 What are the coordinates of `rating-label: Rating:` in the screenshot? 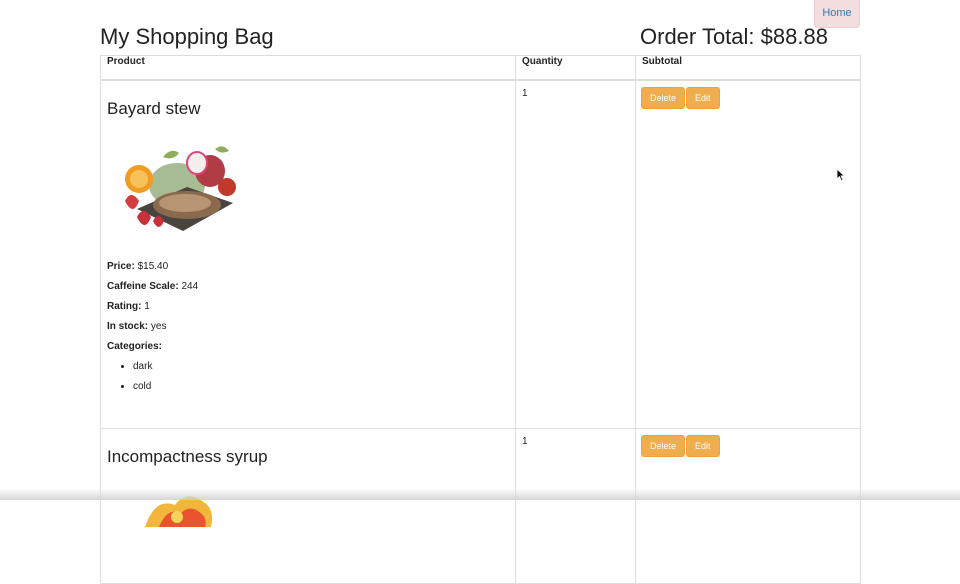 It's located at (124, 306).